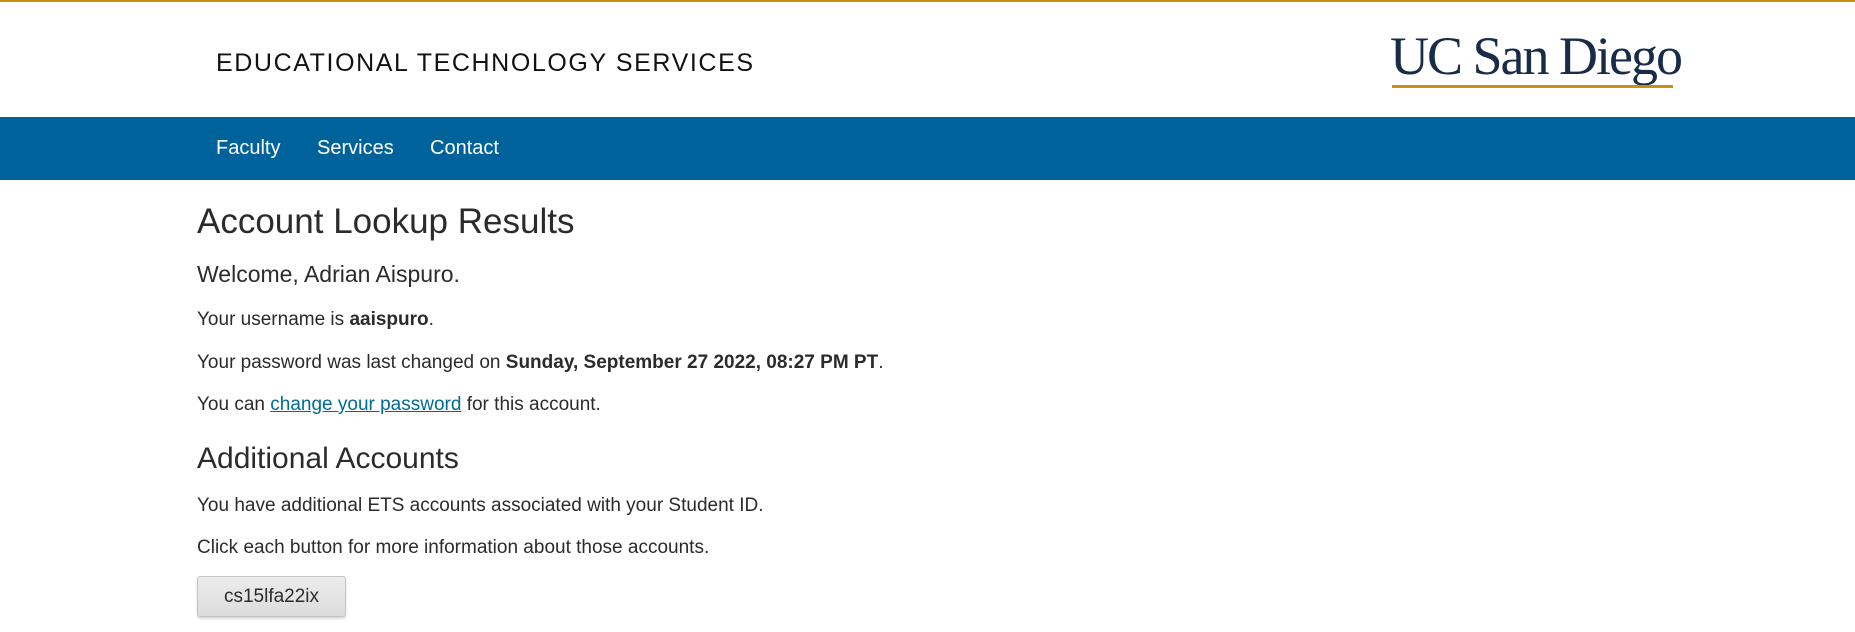  I want to click on username-line: Your username is aaispuro., so click(315, 320).